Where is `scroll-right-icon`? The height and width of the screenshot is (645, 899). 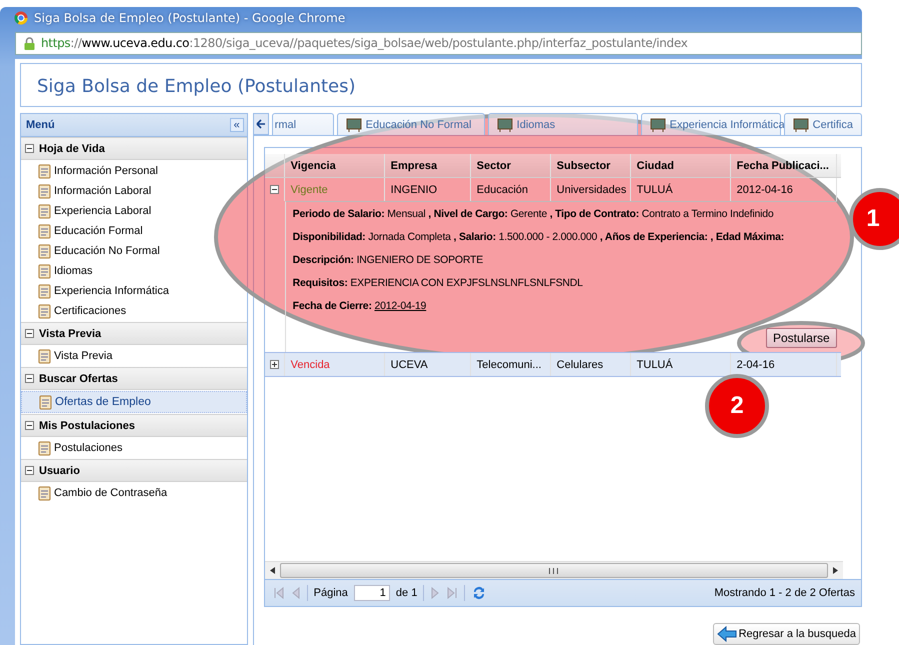 scroll-right-icon is located at coordinates (835, 570).